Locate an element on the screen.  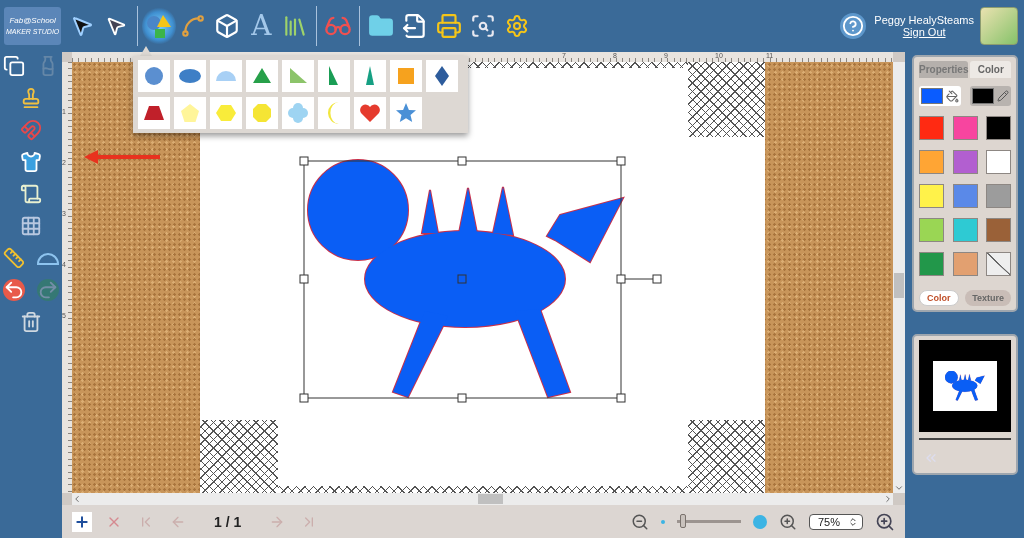
creature-drawing is located at coordinates (965, 386).